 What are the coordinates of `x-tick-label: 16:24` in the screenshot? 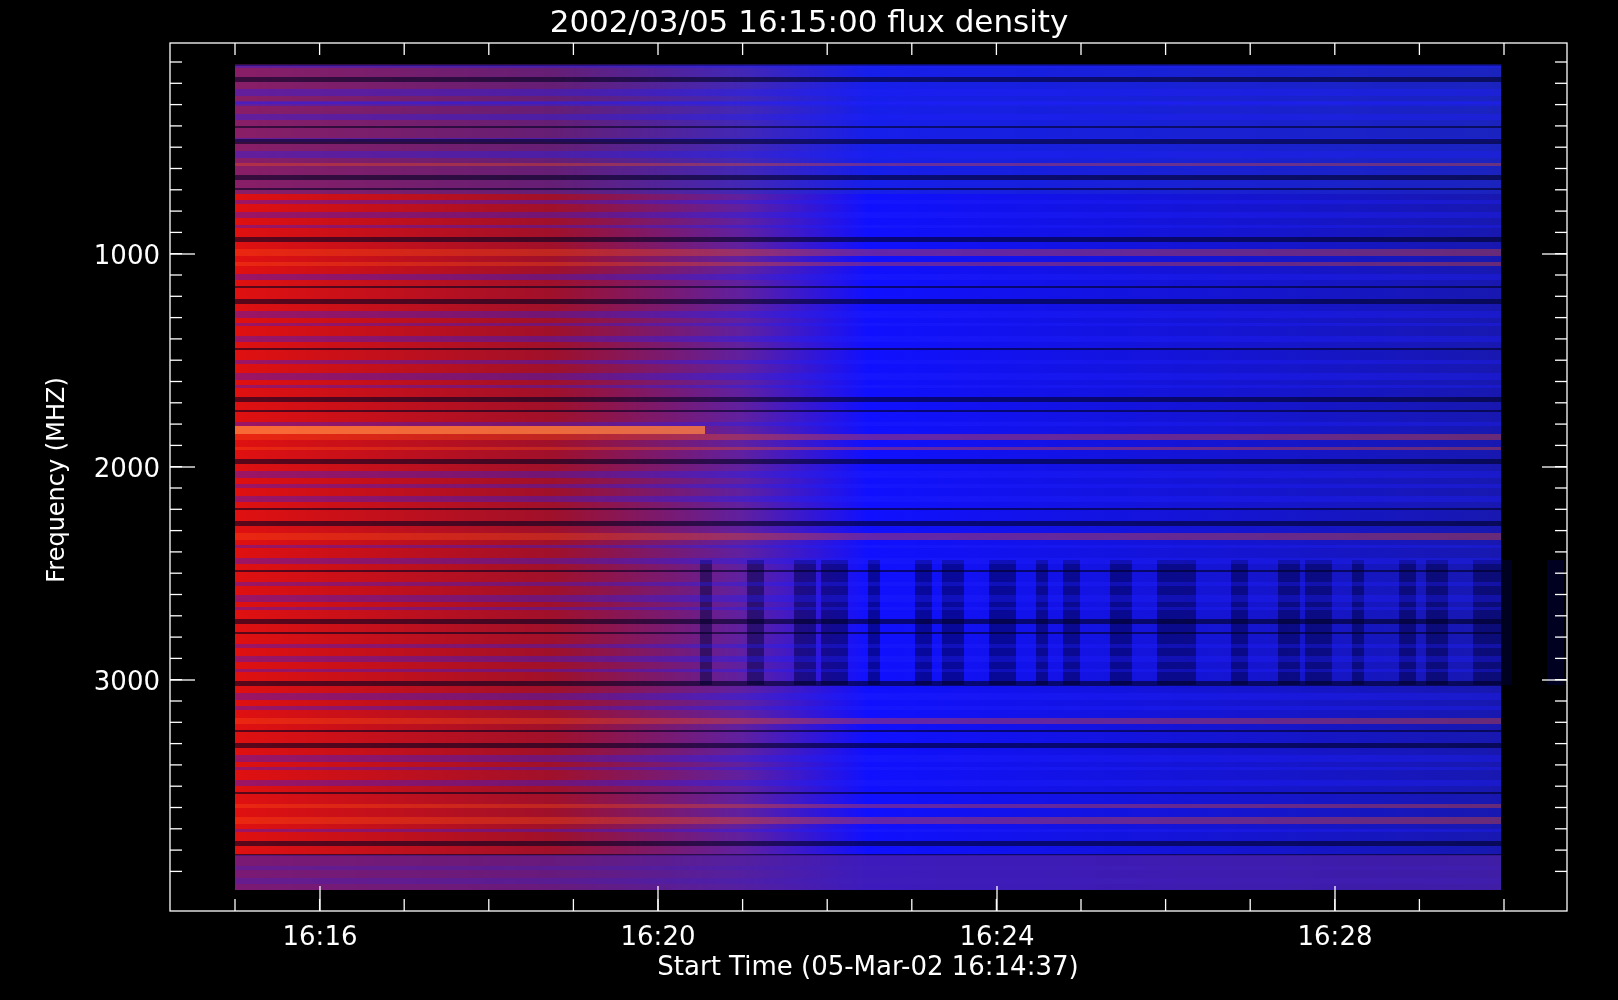 It's located at (997, 936).